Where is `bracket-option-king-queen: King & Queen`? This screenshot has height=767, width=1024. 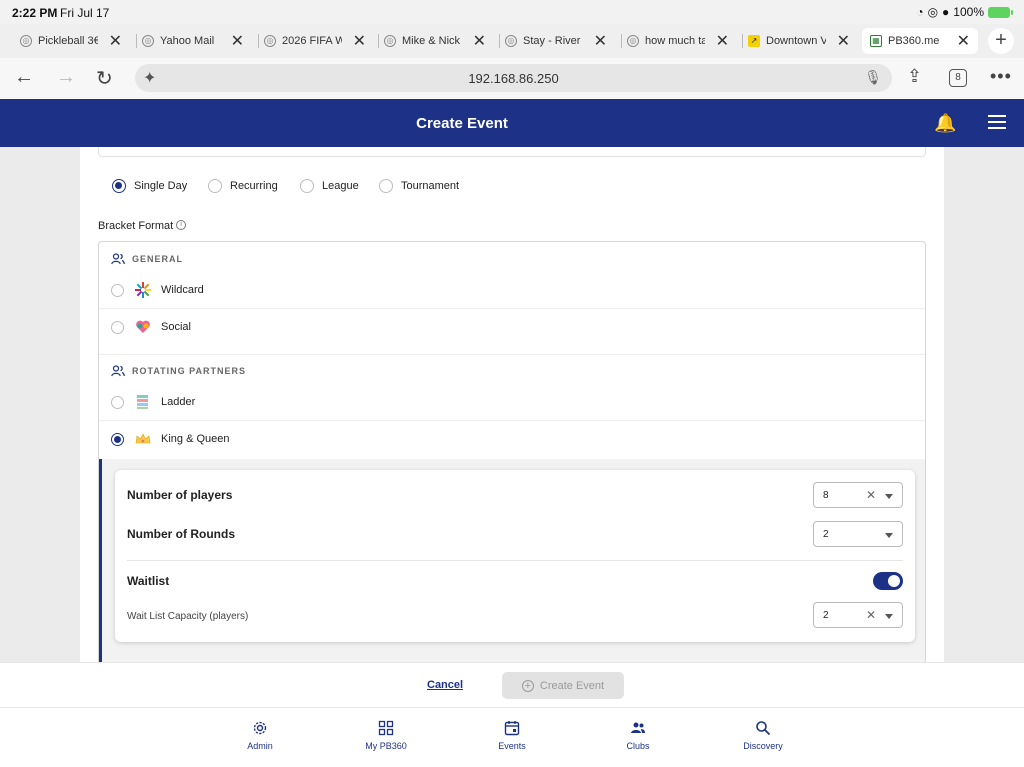
bracket-option-king-queen: King & Queen is located at coordinates (170, 439).